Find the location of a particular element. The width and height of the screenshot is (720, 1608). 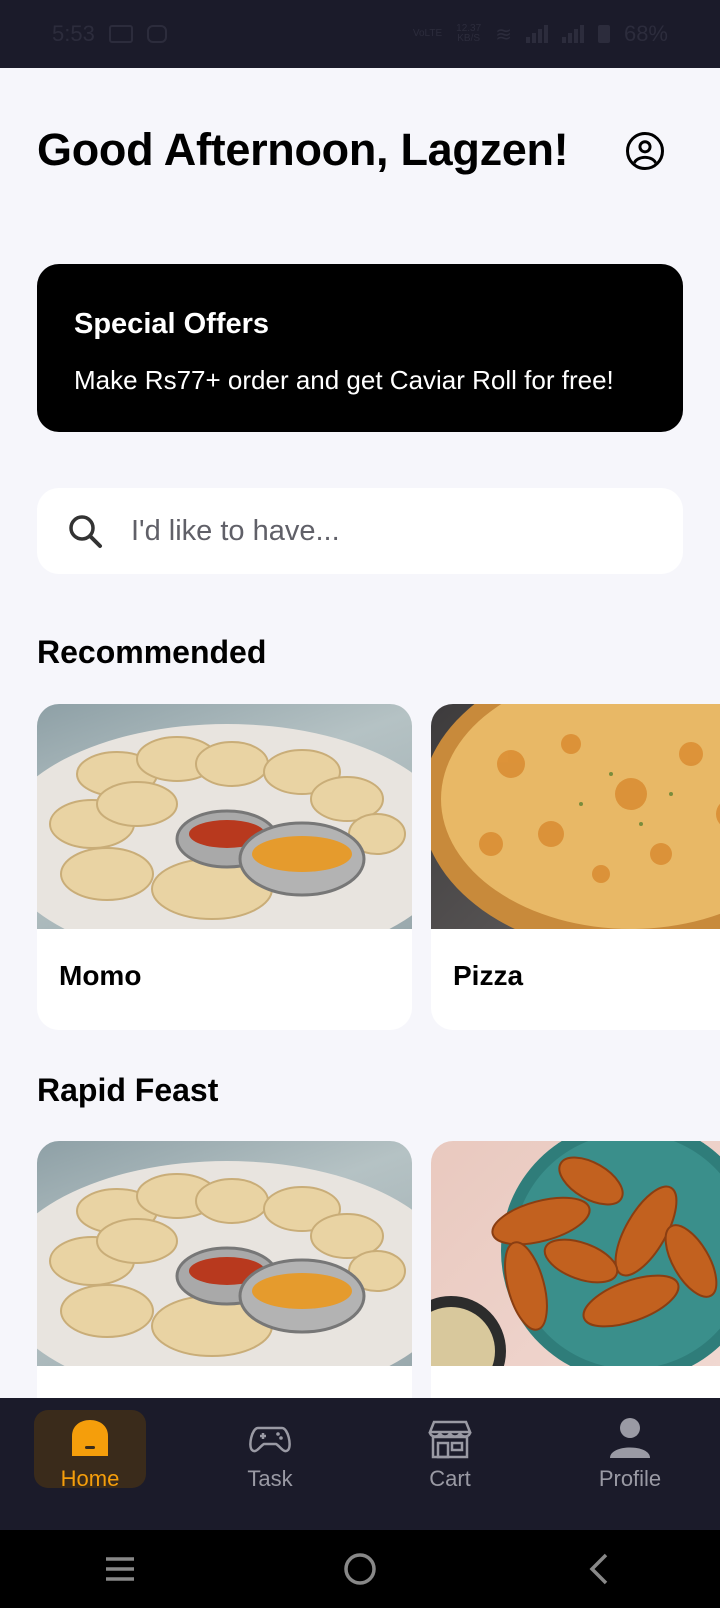

bottom-nav: Home Task Cart Profile is located at coordinates (360, 1464).